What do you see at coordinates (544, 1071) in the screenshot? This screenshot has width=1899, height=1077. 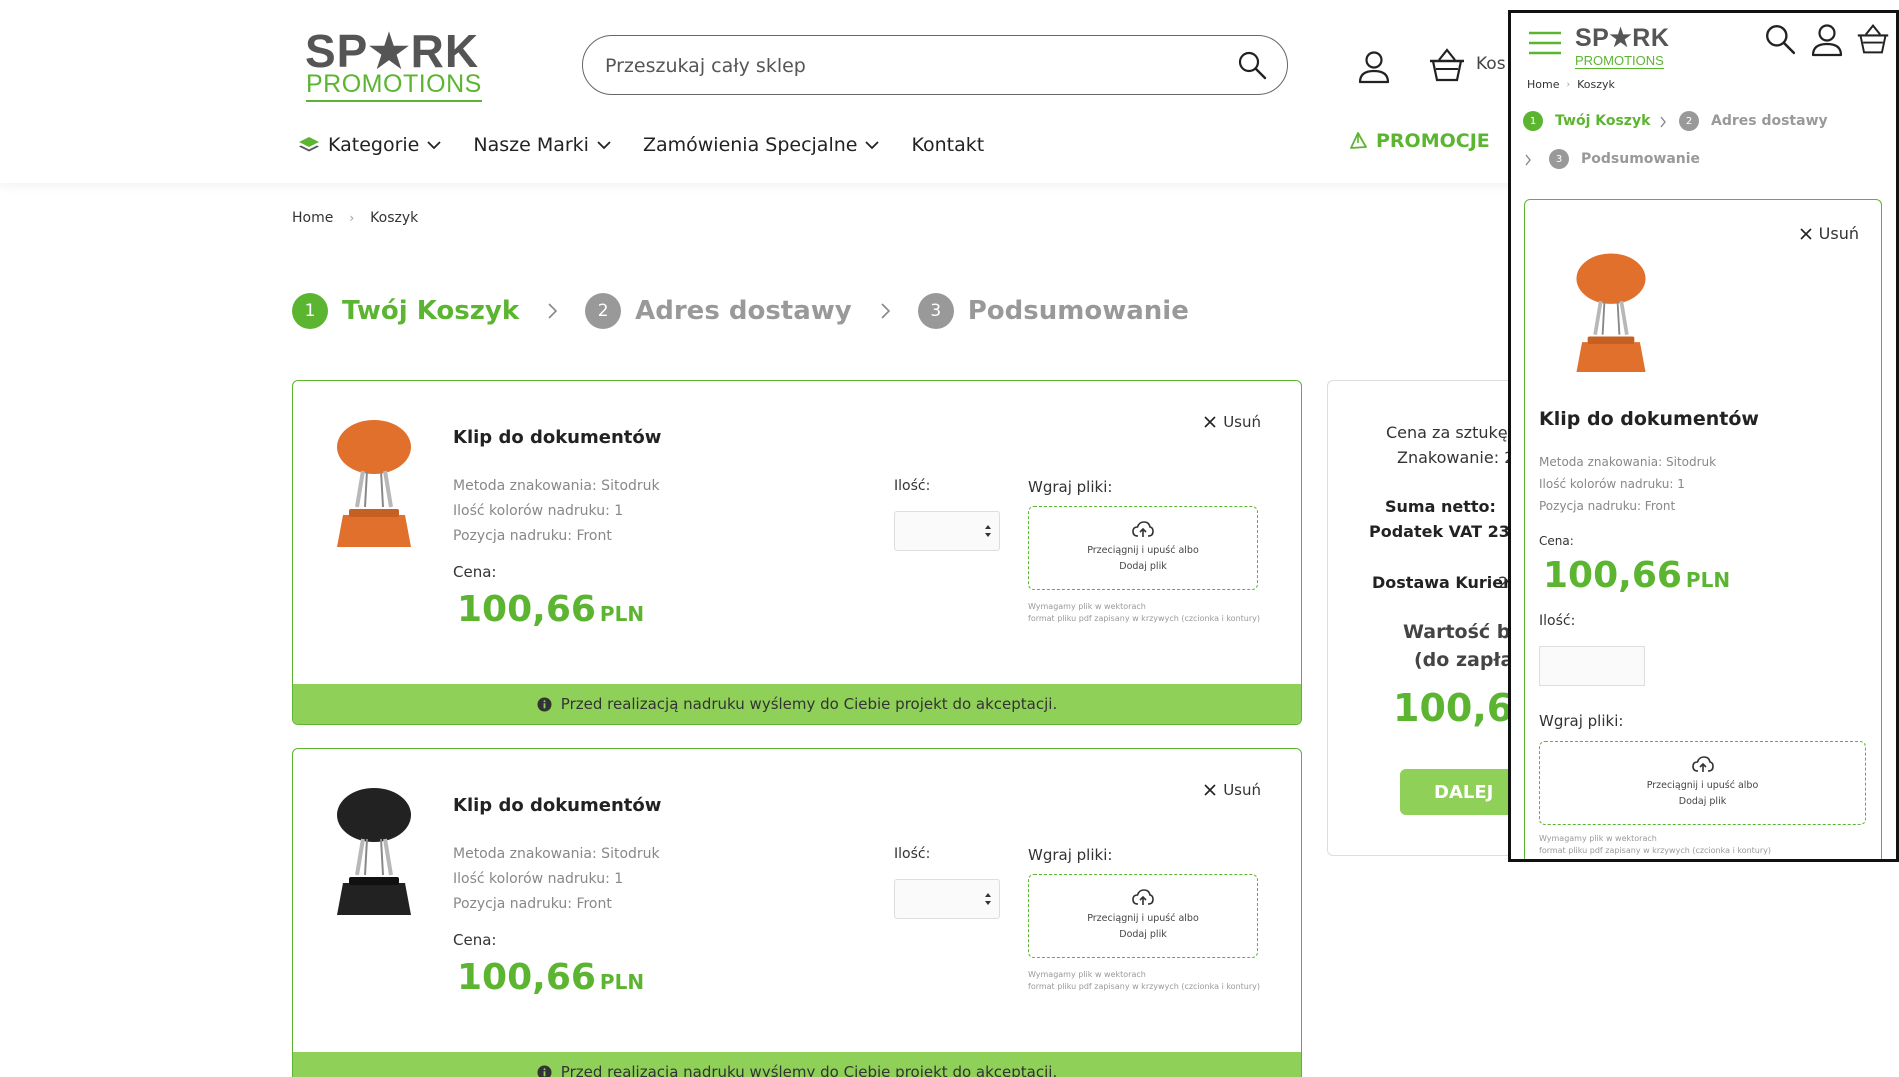 I see `info-icon` at bounding box center [544, 1071].